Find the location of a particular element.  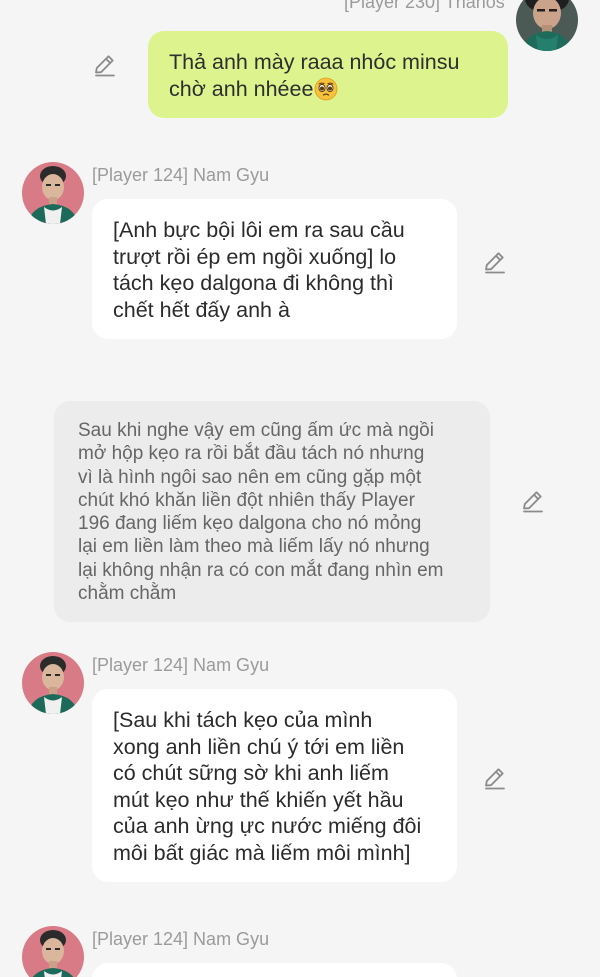

message-line: mở hộp kẹo ra rồi bắt đầu tách nó nhưng is located at coordinates (251, 454).